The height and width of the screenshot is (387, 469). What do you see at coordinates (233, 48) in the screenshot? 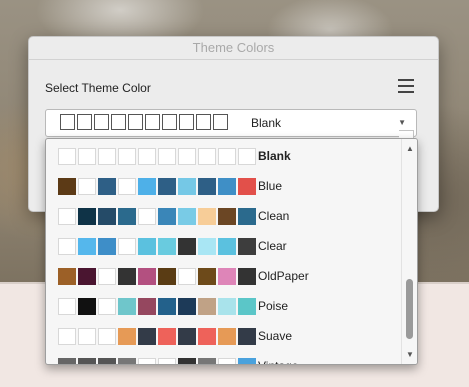
I see `dialog-title: Theme Colors` at bounding box center [233, 48].